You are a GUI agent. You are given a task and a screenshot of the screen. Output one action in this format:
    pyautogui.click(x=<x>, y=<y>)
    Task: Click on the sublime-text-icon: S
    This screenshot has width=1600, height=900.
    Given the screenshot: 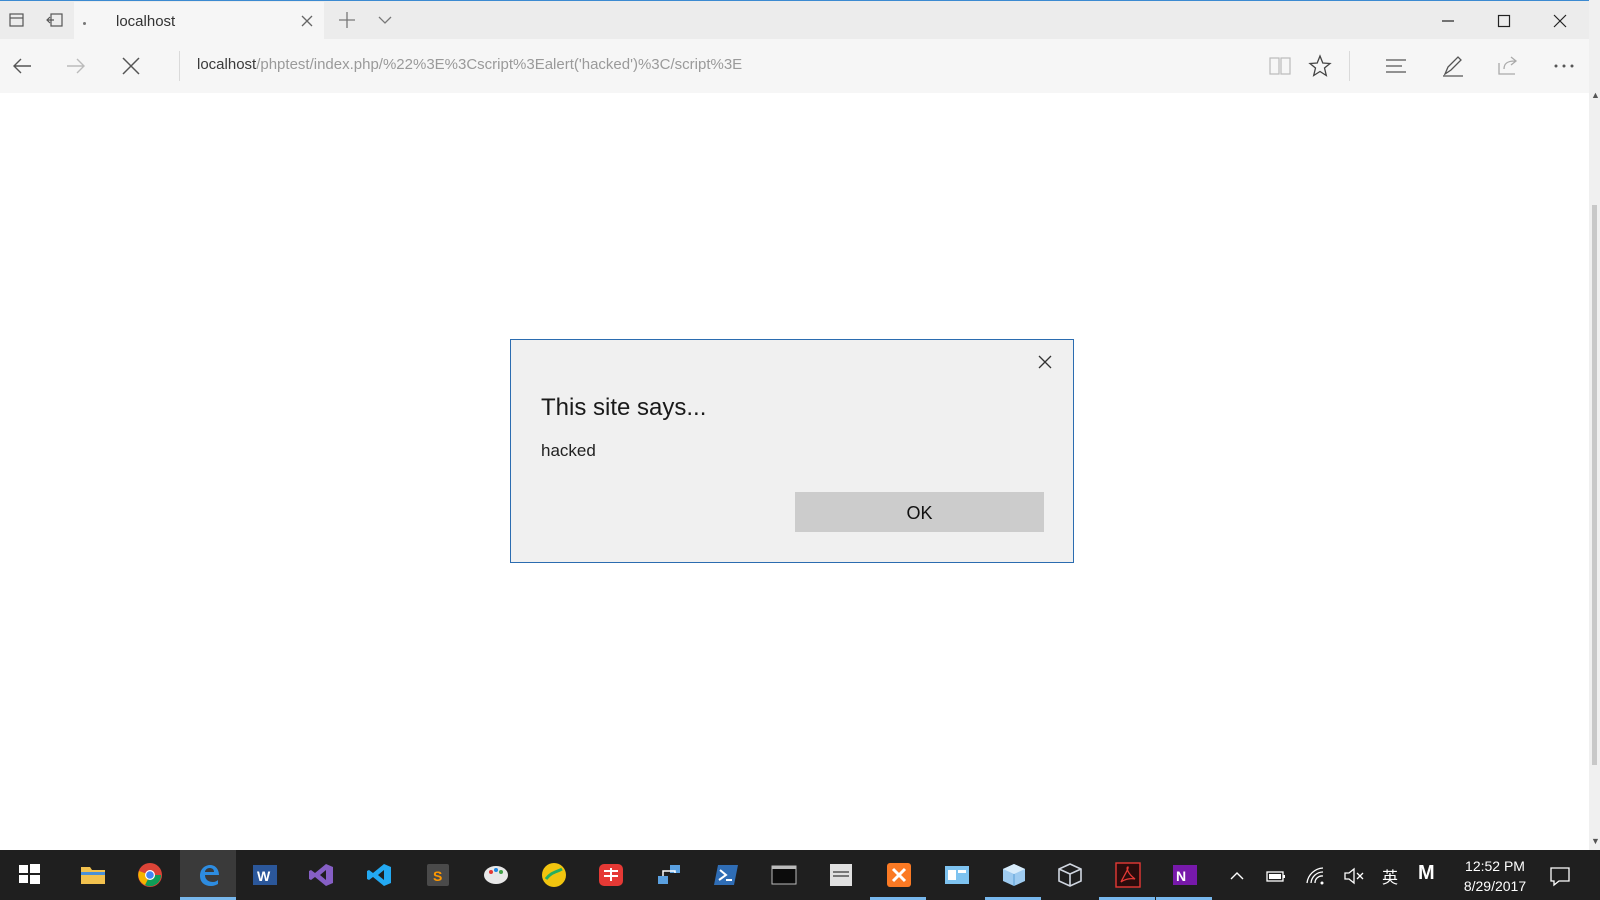 What is the action you would take?
    pyautogui.click(x=438, y=875)
    